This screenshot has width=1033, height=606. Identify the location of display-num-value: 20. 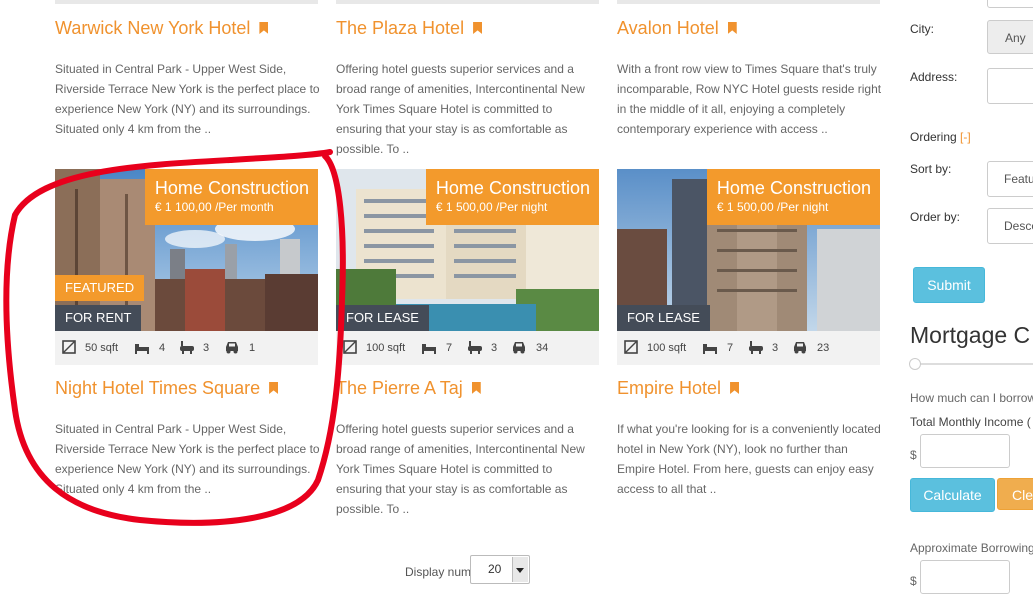
(495, 569).